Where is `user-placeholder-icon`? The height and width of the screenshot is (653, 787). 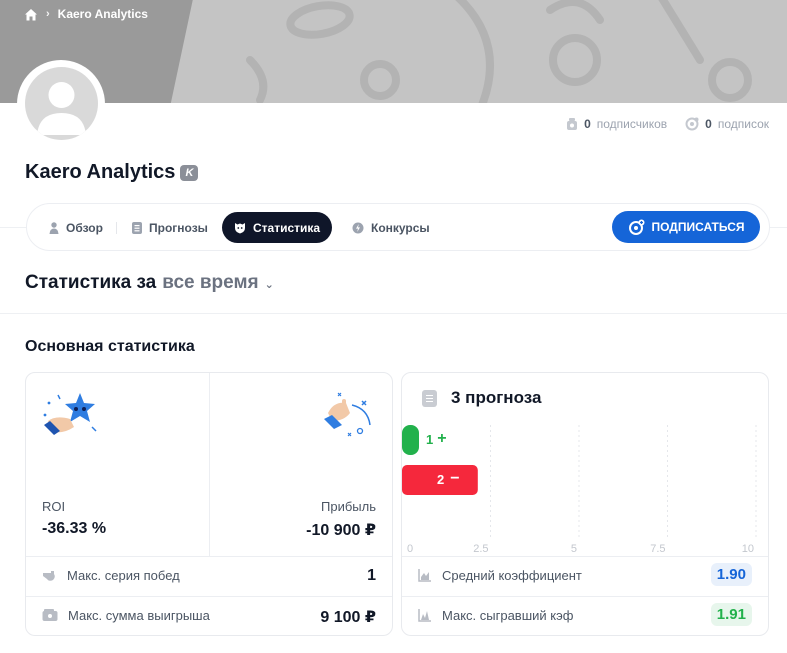 user-placeholder-icon is located at coordinates (61, 108).